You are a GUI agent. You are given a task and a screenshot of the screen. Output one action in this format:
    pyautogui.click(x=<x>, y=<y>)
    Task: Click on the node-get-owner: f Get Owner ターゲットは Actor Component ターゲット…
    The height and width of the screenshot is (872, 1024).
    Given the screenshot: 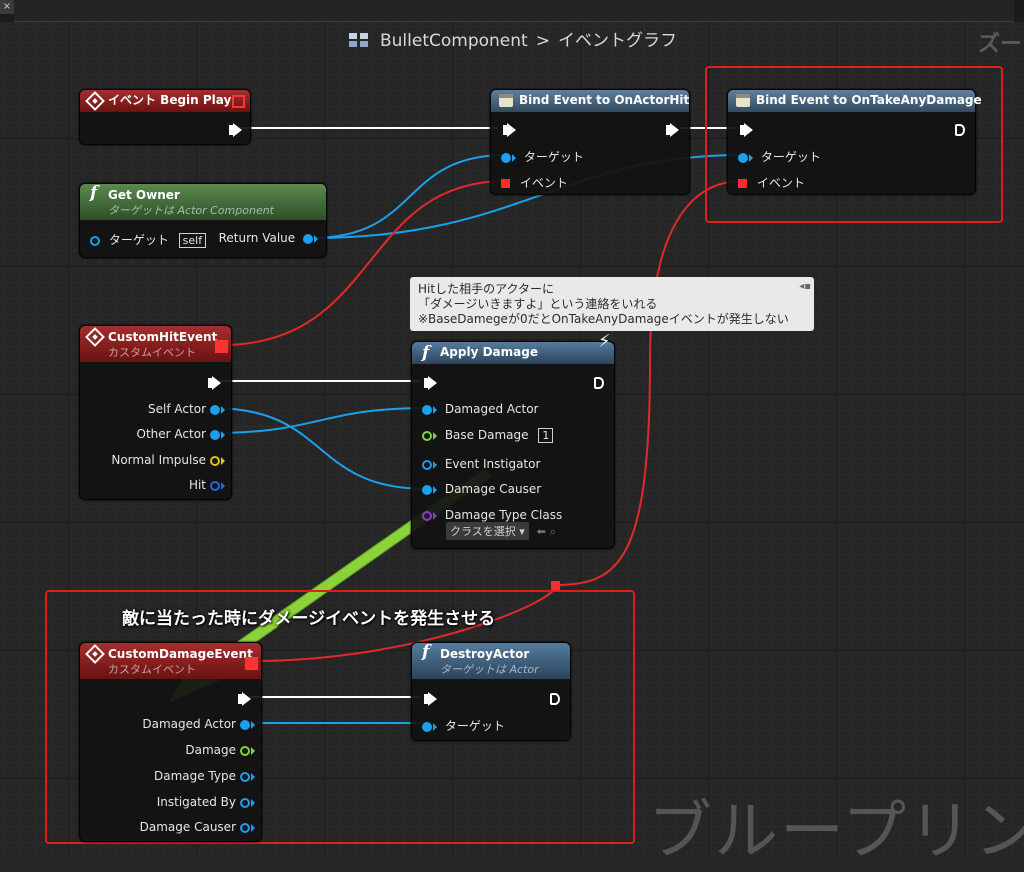 What is the action you would take?
    pyautogui.click(x=203, y=220)
    